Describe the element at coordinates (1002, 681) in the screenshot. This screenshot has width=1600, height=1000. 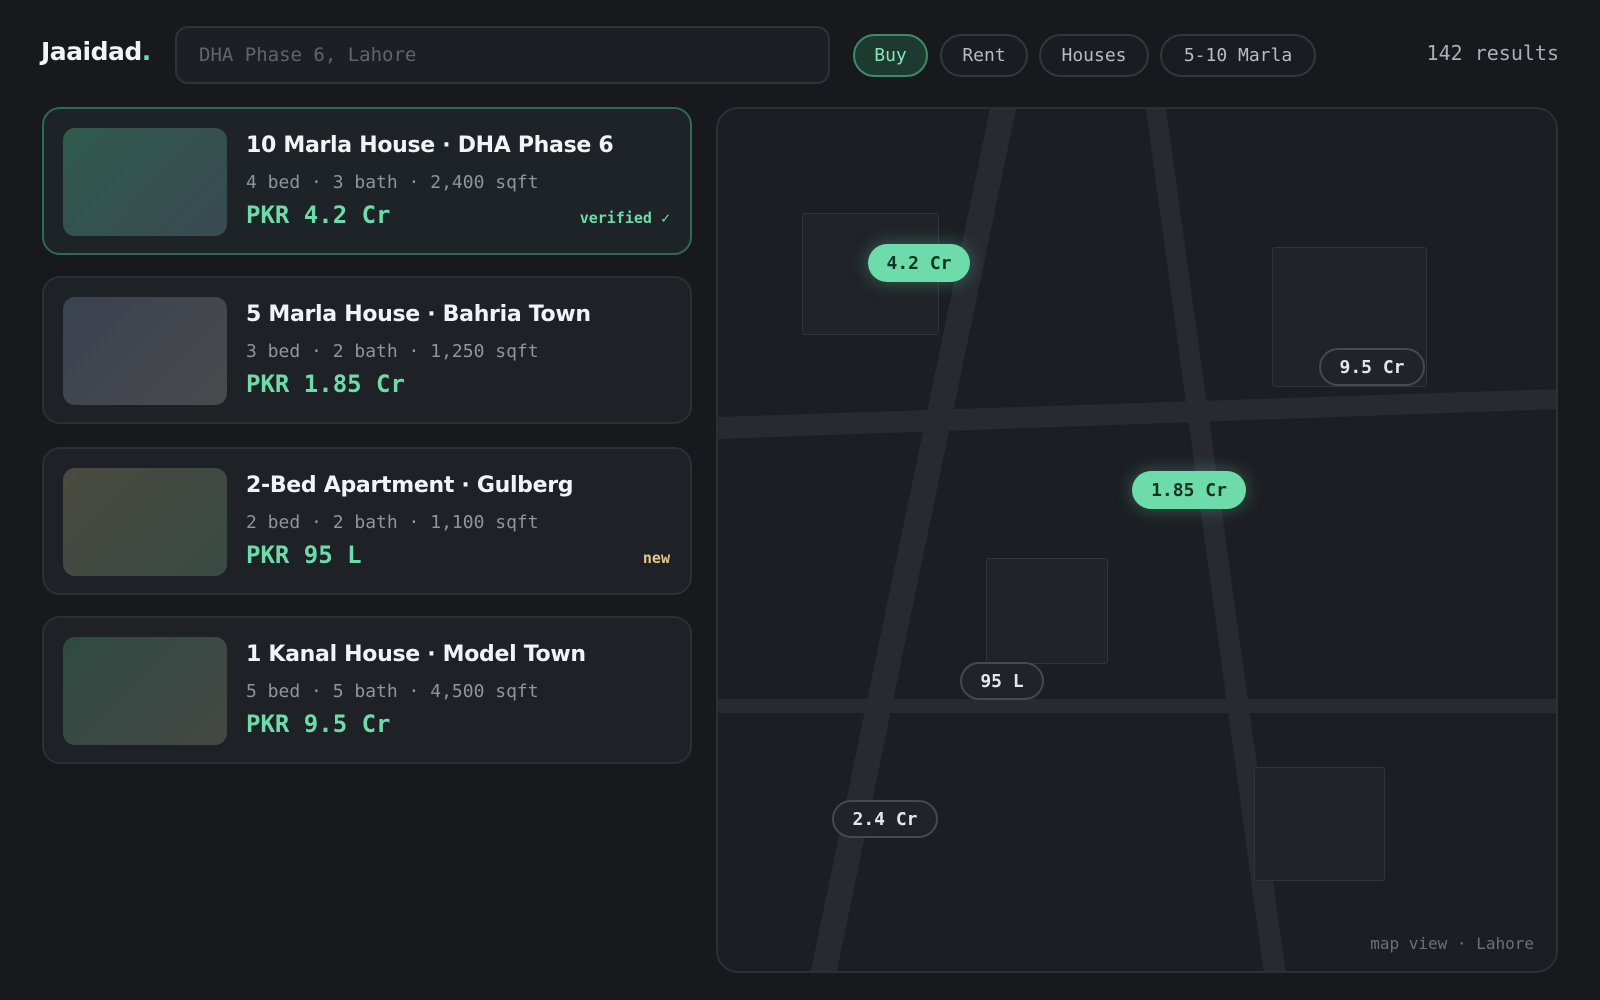
I see `map-price-pin: 95 L` at that location.